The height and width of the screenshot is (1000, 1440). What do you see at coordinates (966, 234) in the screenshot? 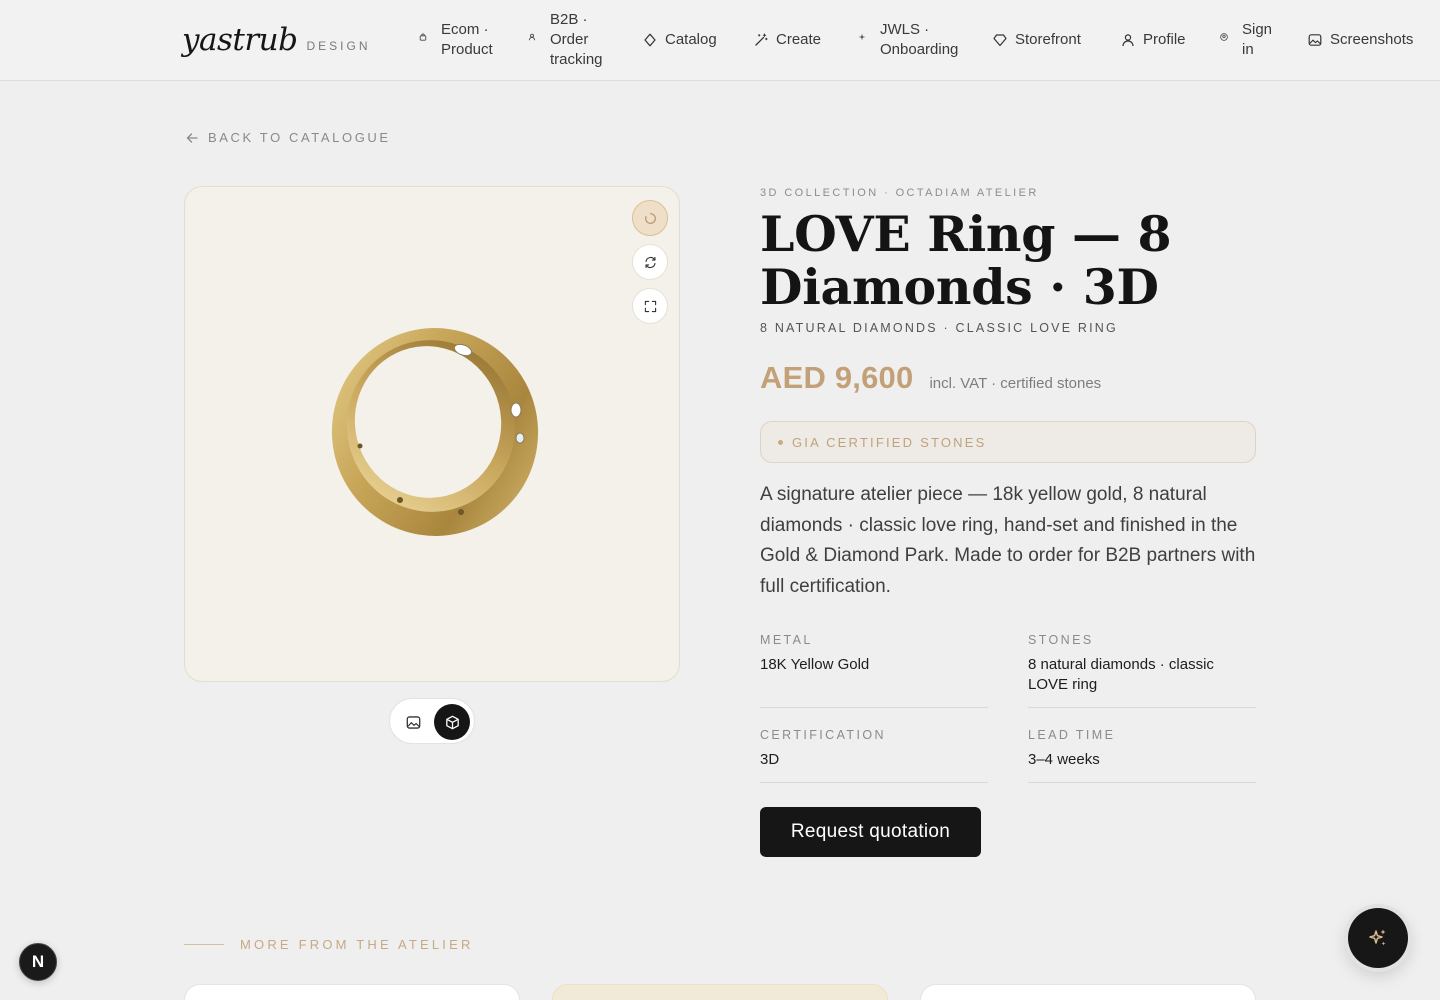
I see `product-title-line: LOVE Ring — 8` at bounding box center [966, 234].